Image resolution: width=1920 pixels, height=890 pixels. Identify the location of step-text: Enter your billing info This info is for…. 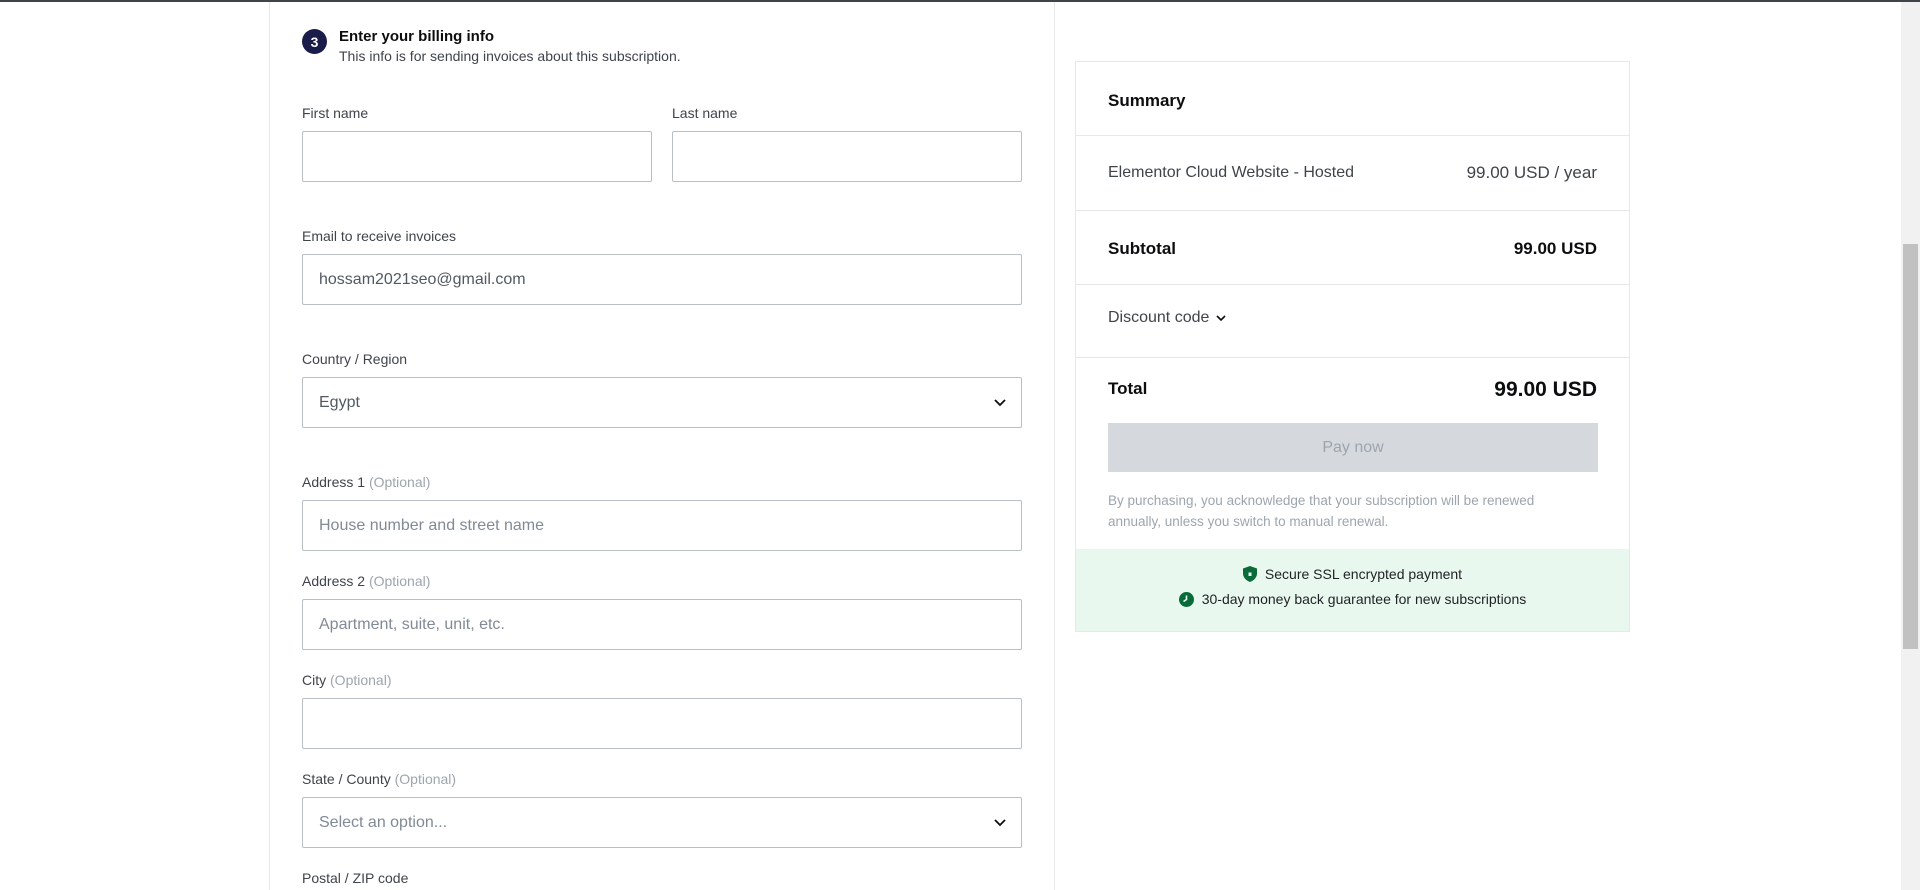
(510, 47).